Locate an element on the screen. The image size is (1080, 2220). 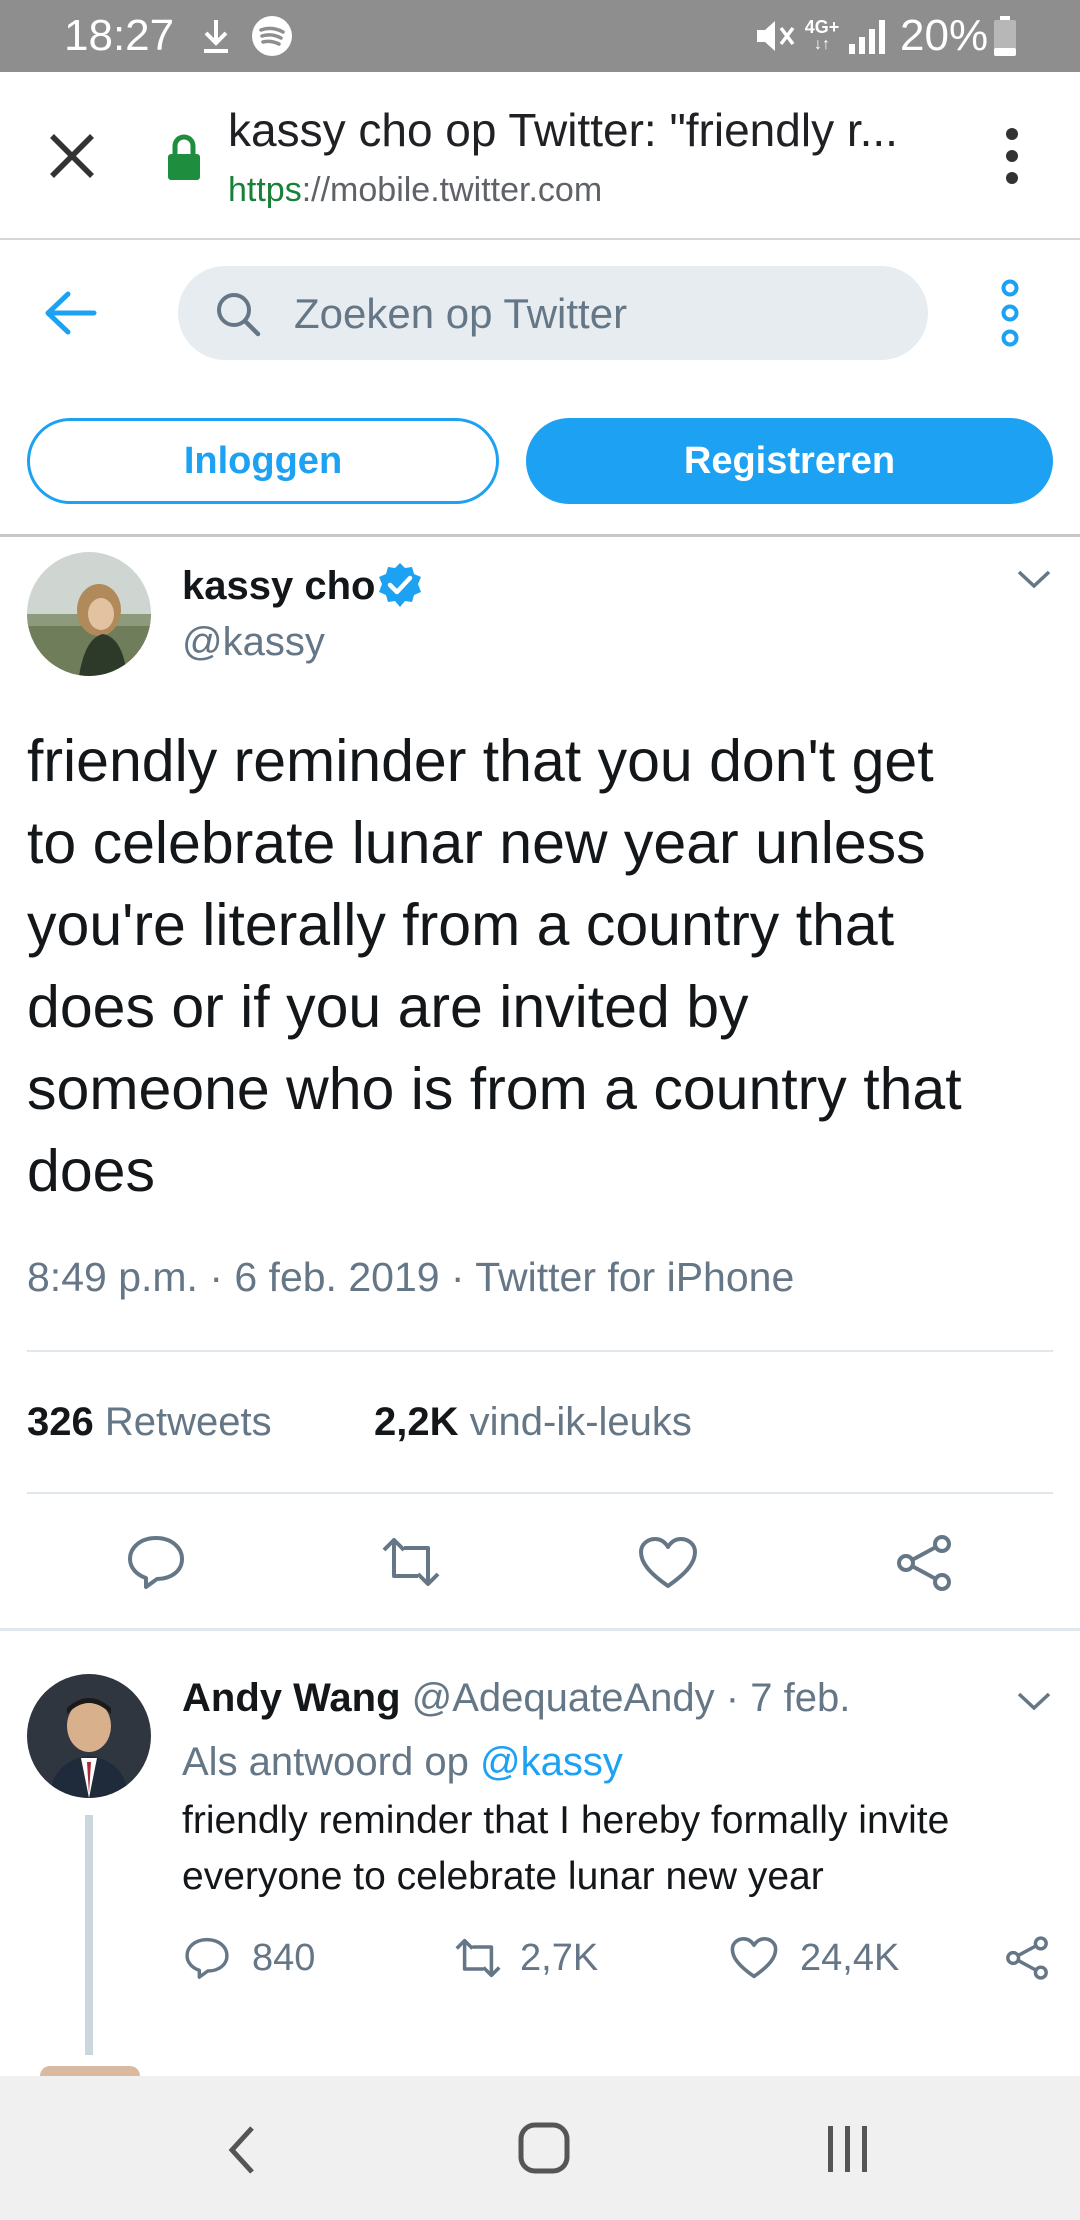
reply-like-button: 24,4K is located at coordinates (814, 1958).